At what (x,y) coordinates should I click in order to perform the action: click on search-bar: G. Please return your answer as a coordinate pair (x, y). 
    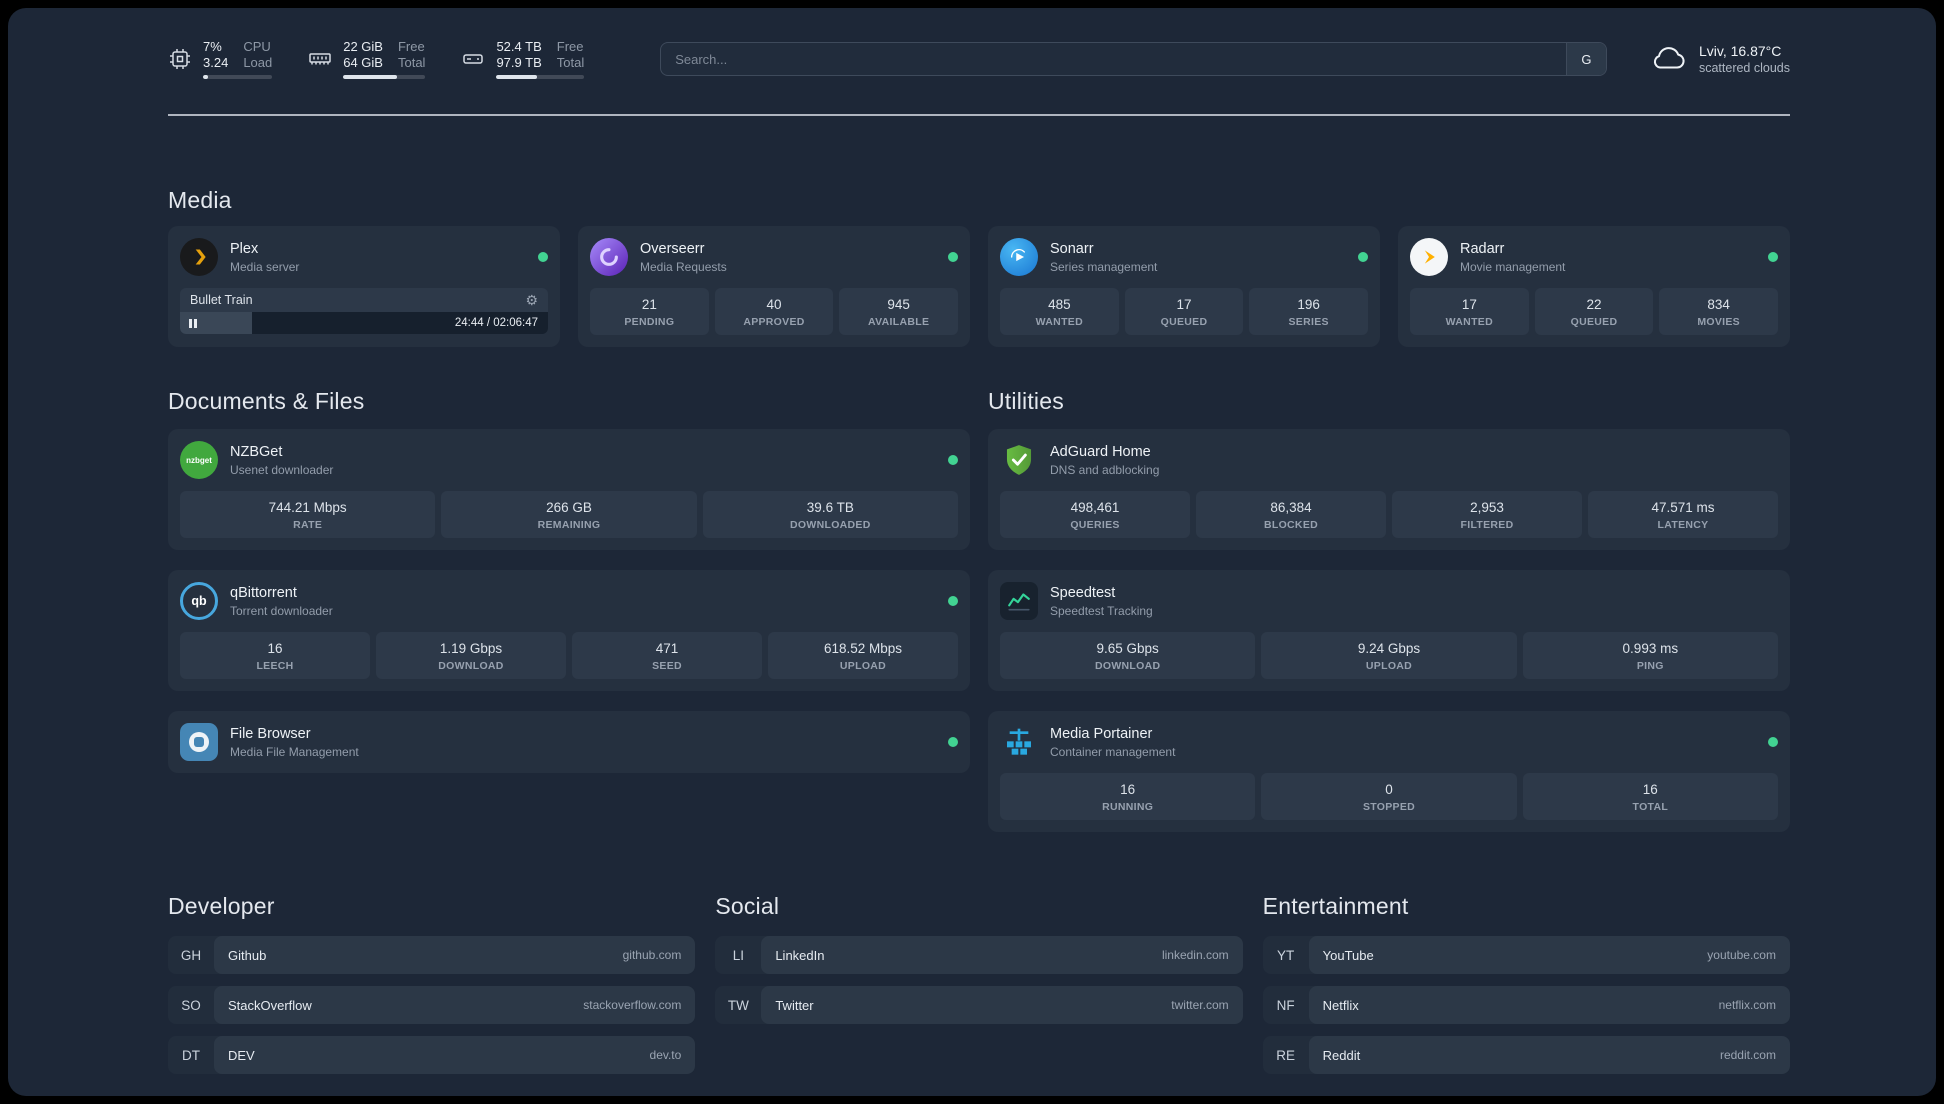
    Looking at the image, I should click on (1133, 59).